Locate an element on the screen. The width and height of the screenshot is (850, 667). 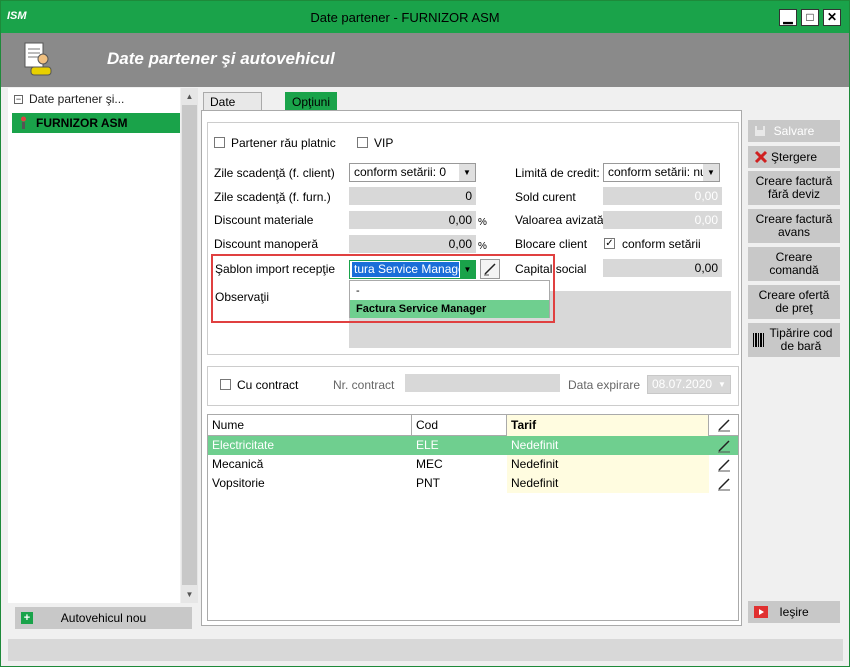
delete-button: Ştergere is located at coordinates (794, 157).